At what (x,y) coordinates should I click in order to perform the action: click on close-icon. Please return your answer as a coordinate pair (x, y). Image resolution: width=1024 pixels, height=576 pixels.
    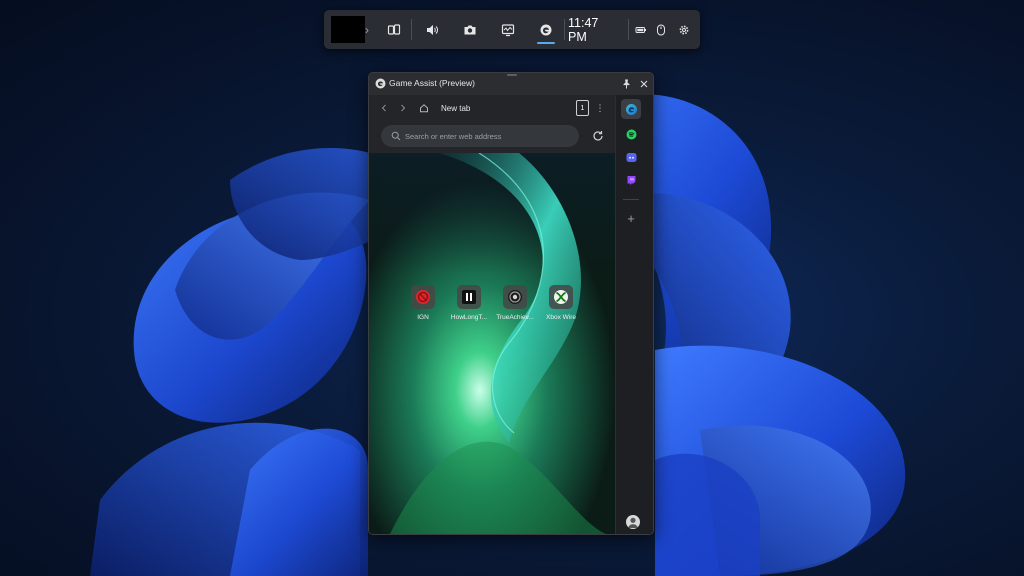
    Looking at the image, I should click on (644, 84).